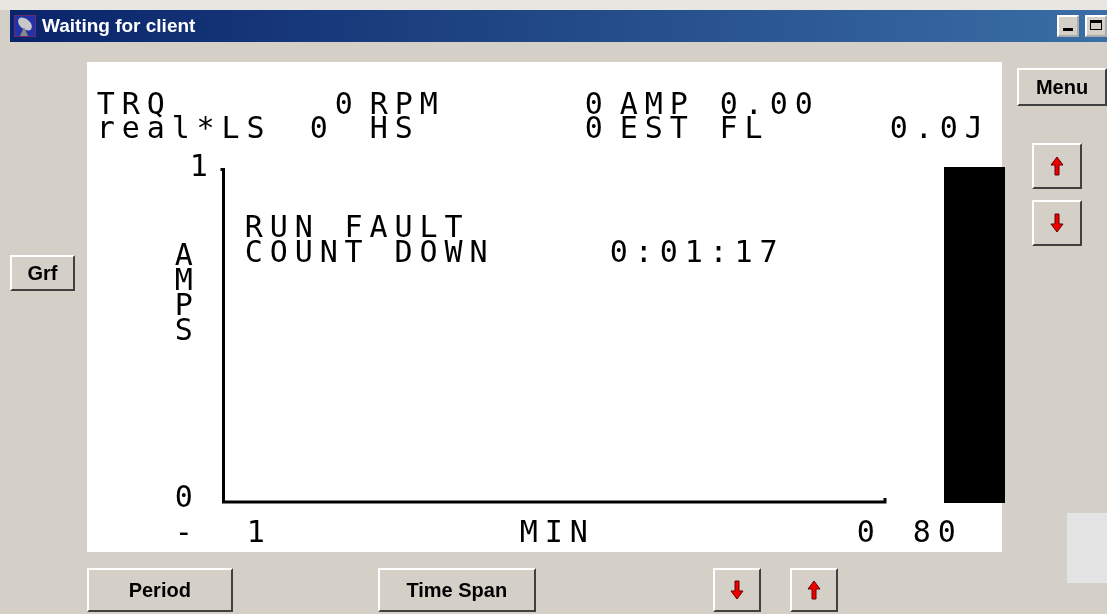  What do you see at coordinates (1062, 87) in the screenshot?
I see `menu-button: Menu` at bounding box center [1062, 87].